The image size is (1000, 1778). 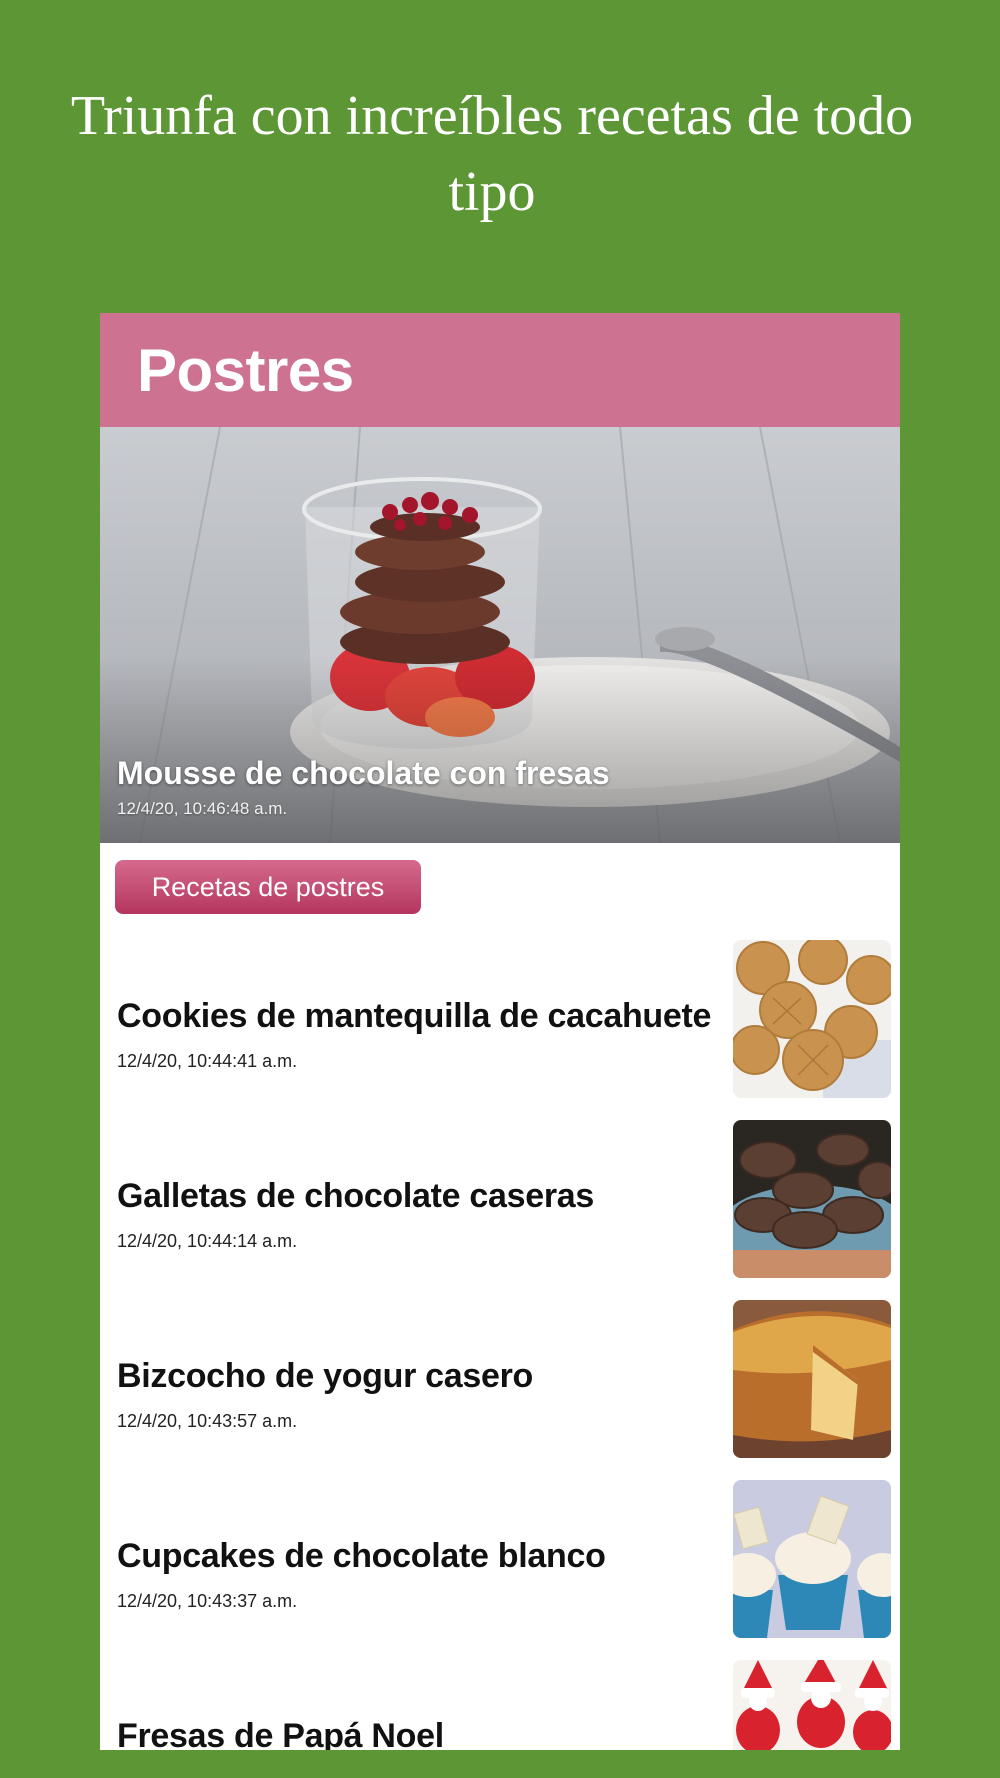 I want to click on white-chocolate-cupcakes-photo, so click(x=812, y=1559).